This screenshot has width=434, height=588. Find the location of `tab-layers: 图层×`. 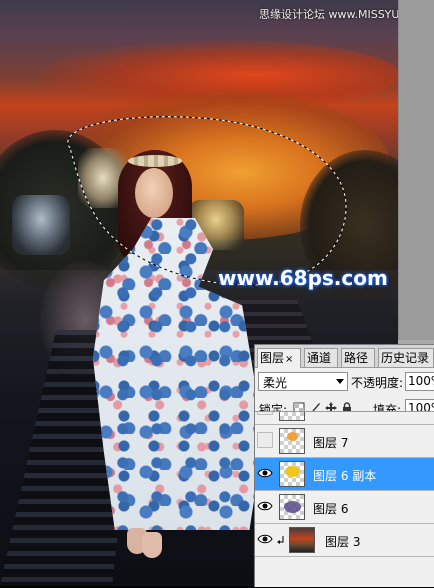

tab-layers: 图层× is located at coordinates (279, 358).